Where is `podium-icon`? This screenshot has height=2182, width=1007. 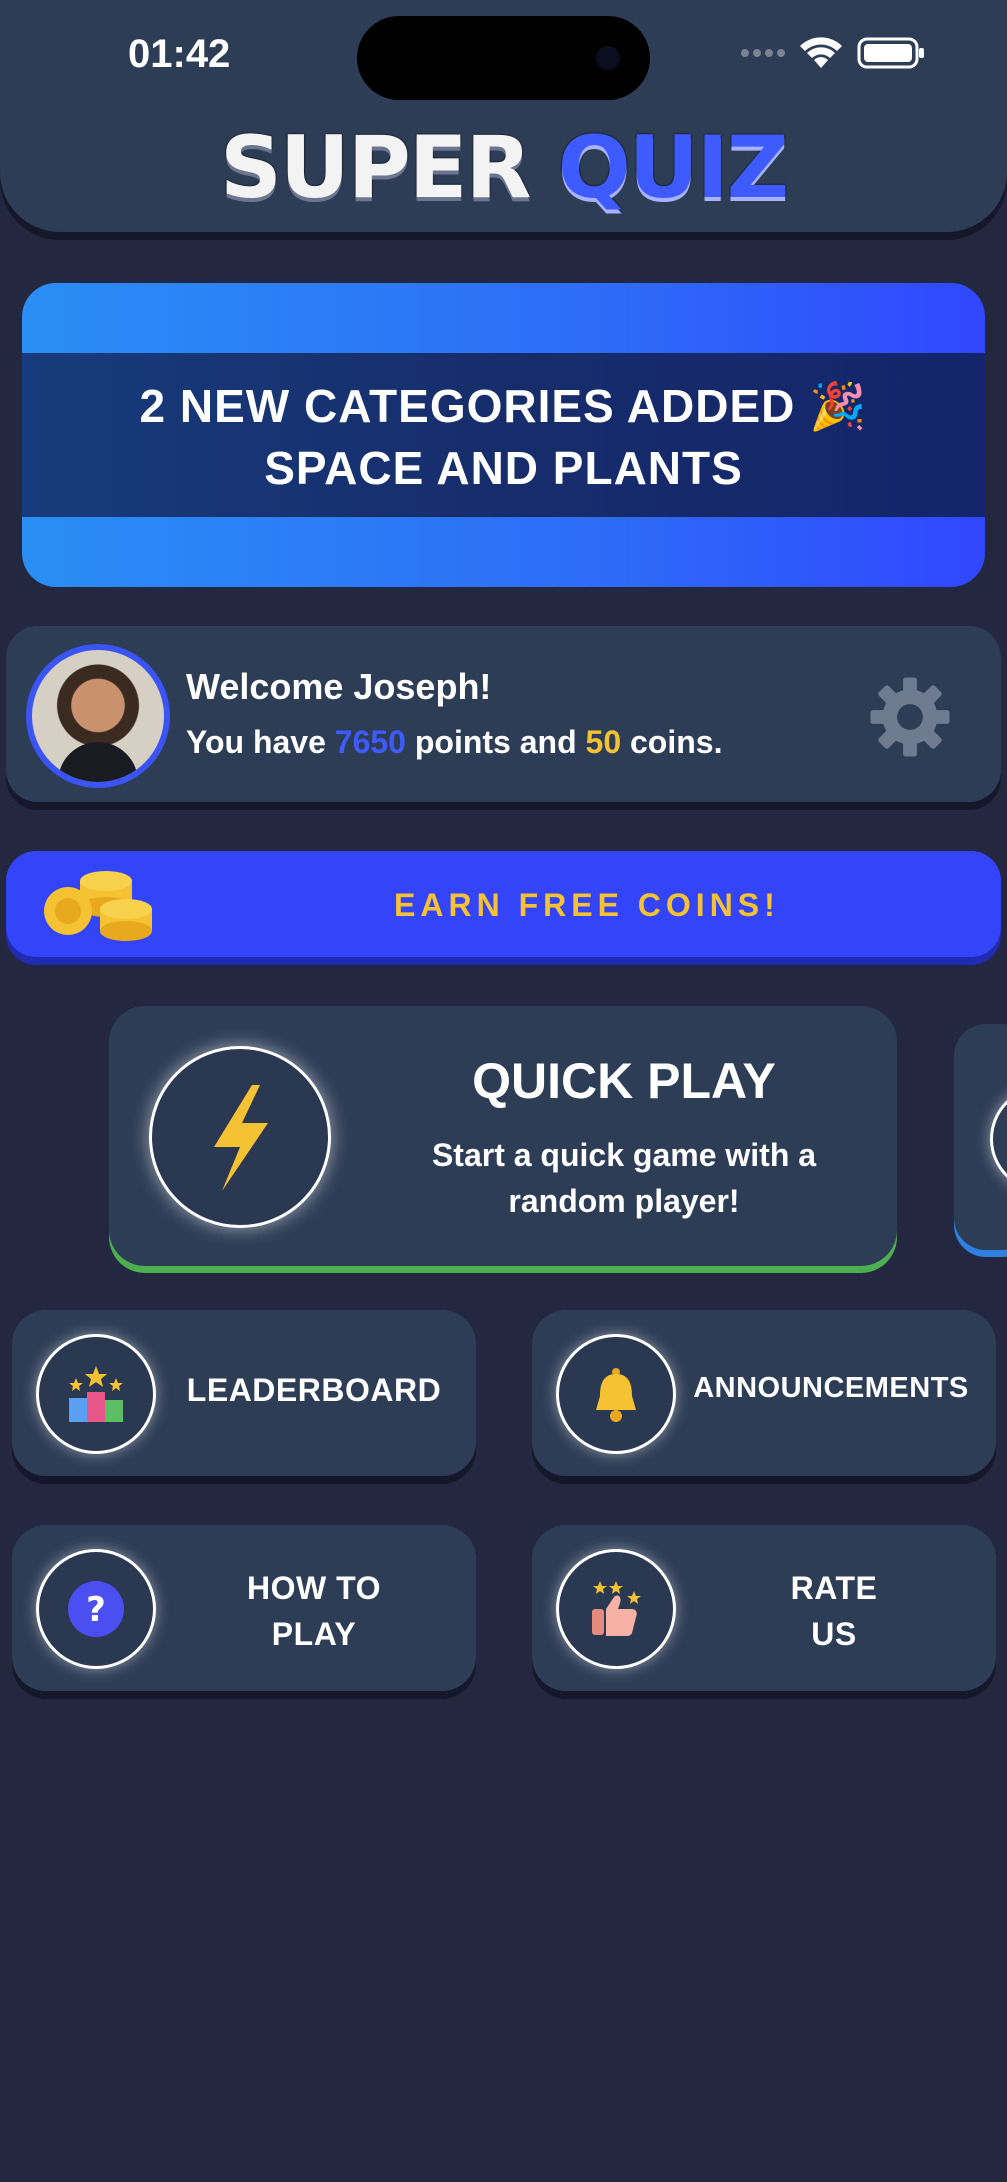 podium-icon is located at coordinates (96, 1394).